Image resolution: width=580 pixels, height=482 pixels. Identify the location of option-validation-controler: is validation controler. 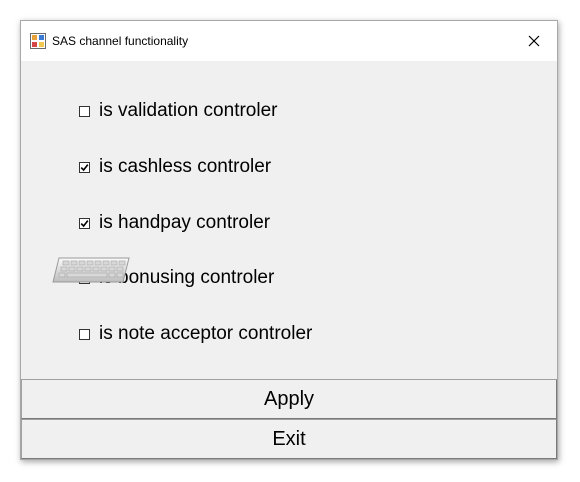
(178, 111).